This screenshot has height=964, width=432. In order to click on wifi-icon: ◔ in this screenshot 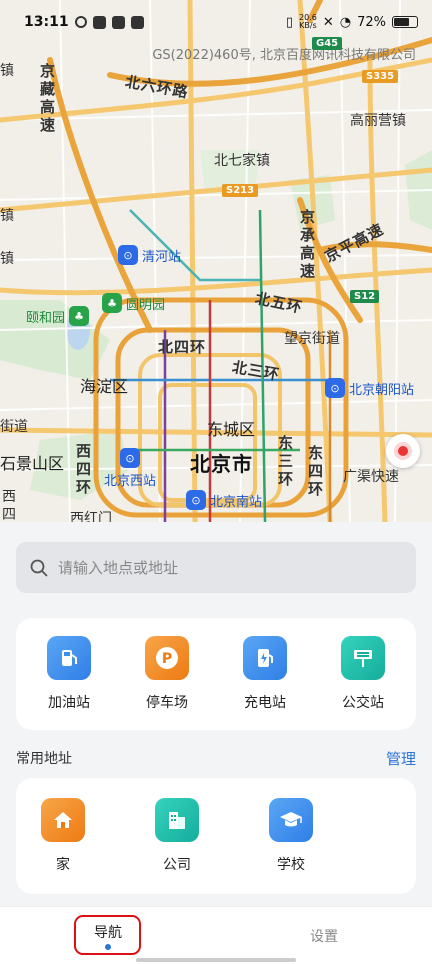, I will do `click(345, 22)`.